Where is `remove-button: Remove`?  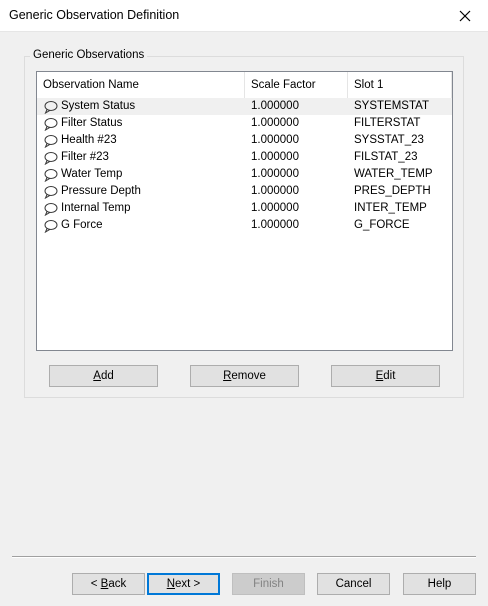
remove-button: Remove is located at coordinates (244, 376).